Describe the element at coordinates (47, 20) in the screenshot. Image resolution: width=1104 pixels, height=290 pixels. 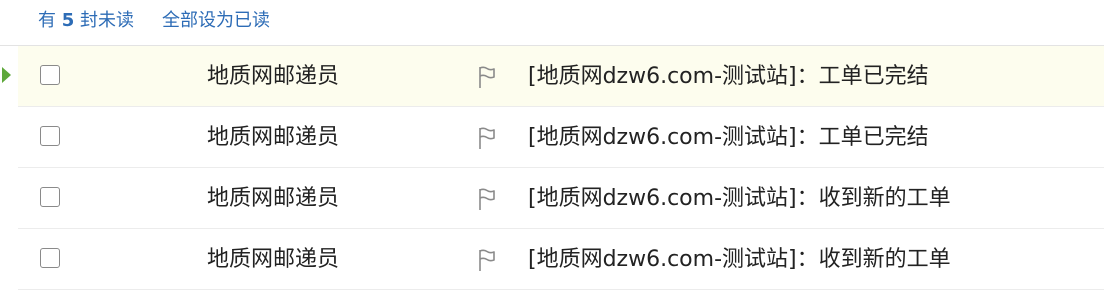
I see `unread-prefix: 有` at that location.